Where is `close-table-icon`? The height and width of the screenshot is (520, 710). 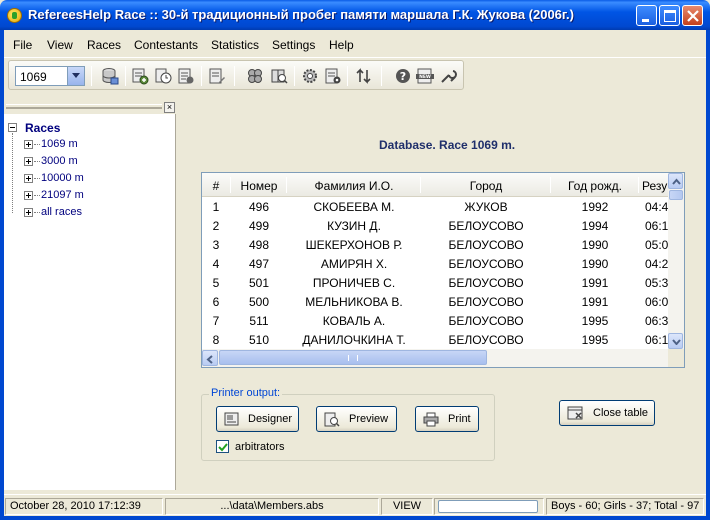
close-table-icon is located at coordinates (575, 413).